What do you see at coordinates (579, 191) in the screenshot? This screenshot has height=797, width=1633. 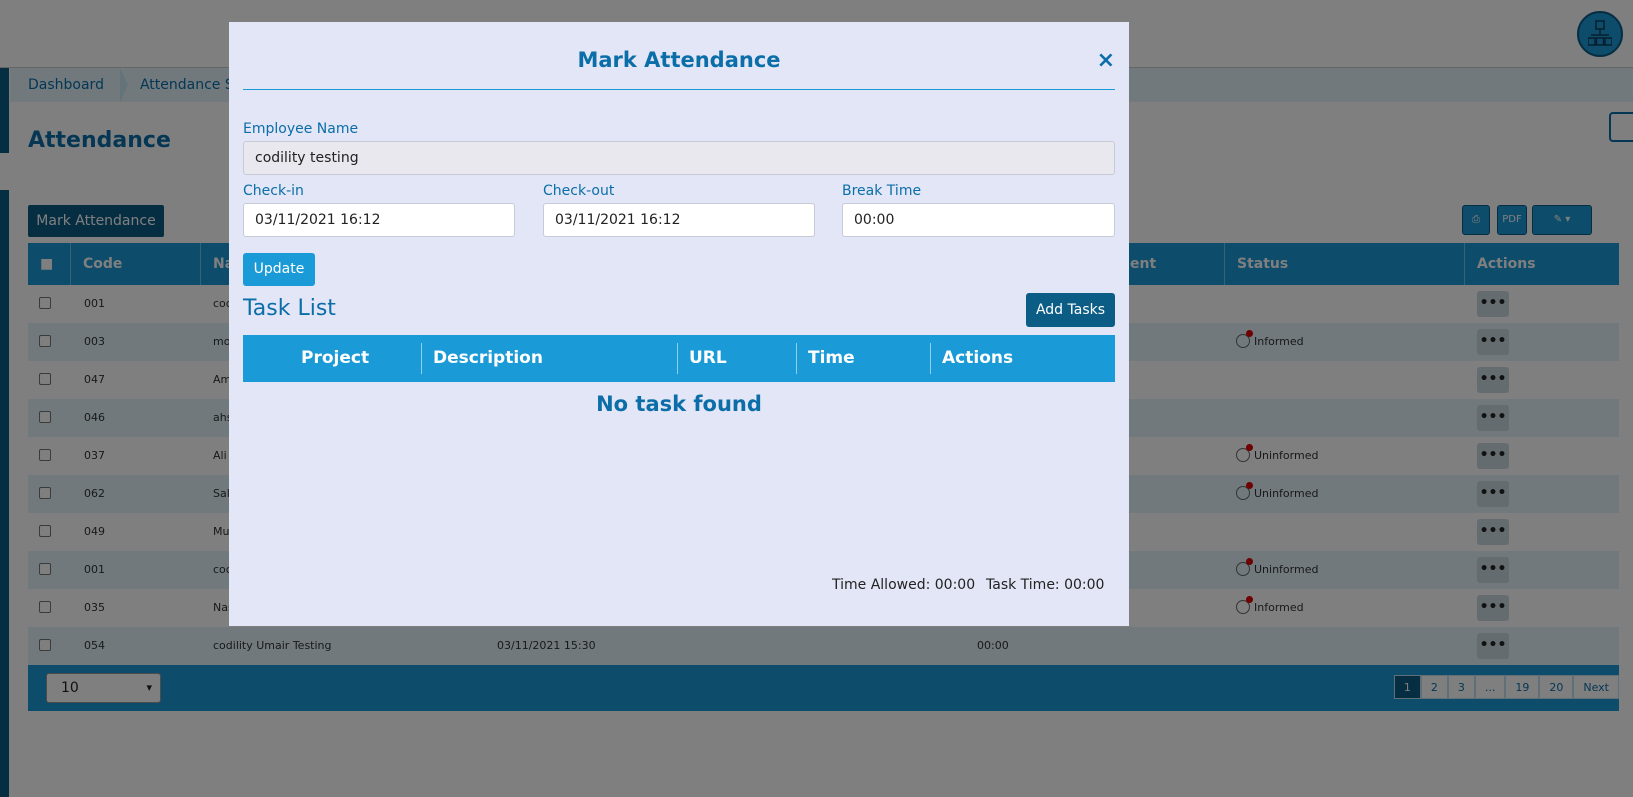 I see `checkout-label: Check-out` at bounding box center [579, 191].